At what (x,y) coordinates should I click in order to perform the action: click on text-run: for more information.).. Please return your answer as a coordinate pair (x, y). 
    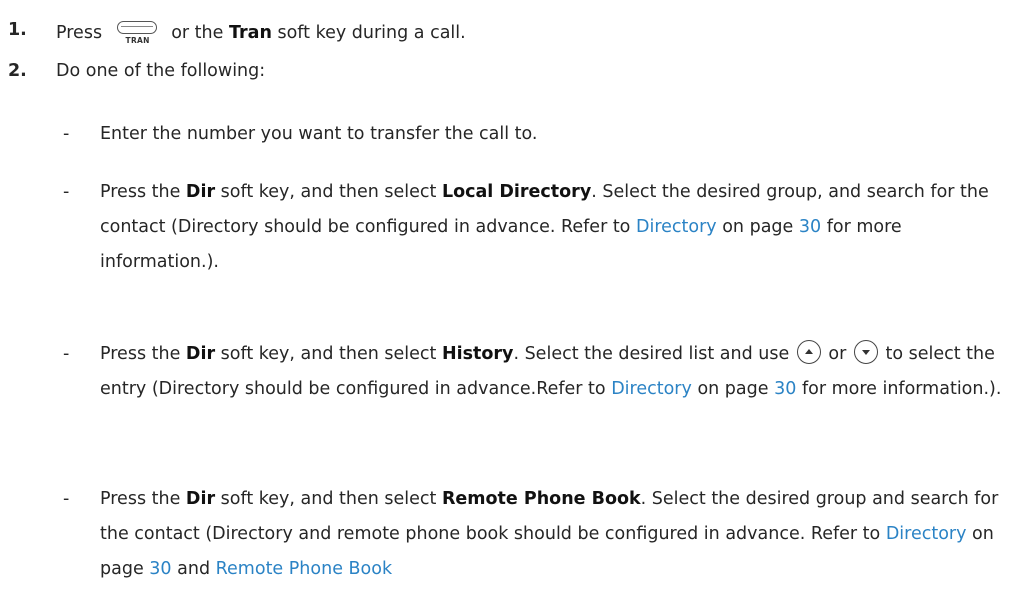
    Looking at the image, I should click on (901, 389).